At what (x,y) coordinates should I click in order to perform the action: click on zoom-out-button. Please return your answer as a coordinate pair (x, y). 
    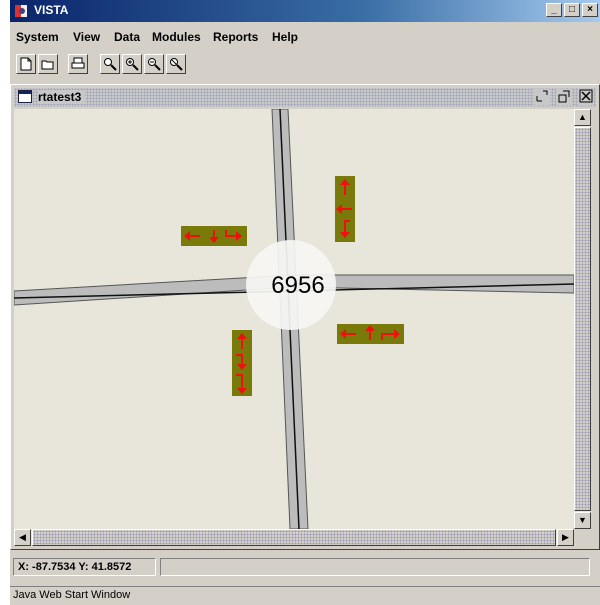
    Looking at the image, I should click on (154, 64).